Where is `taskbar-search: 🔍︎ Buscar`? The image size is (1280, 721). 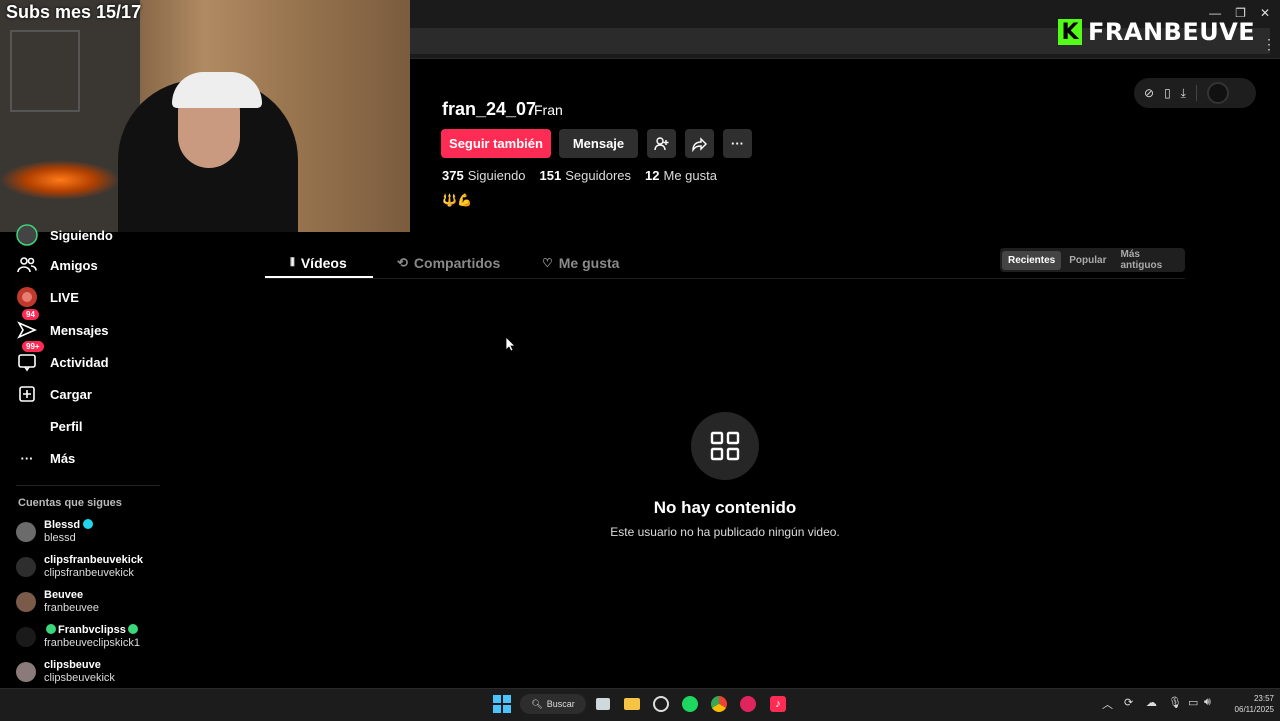 taskbar-search: 🔍︎ Buscar is located at coordinates (553, 704).